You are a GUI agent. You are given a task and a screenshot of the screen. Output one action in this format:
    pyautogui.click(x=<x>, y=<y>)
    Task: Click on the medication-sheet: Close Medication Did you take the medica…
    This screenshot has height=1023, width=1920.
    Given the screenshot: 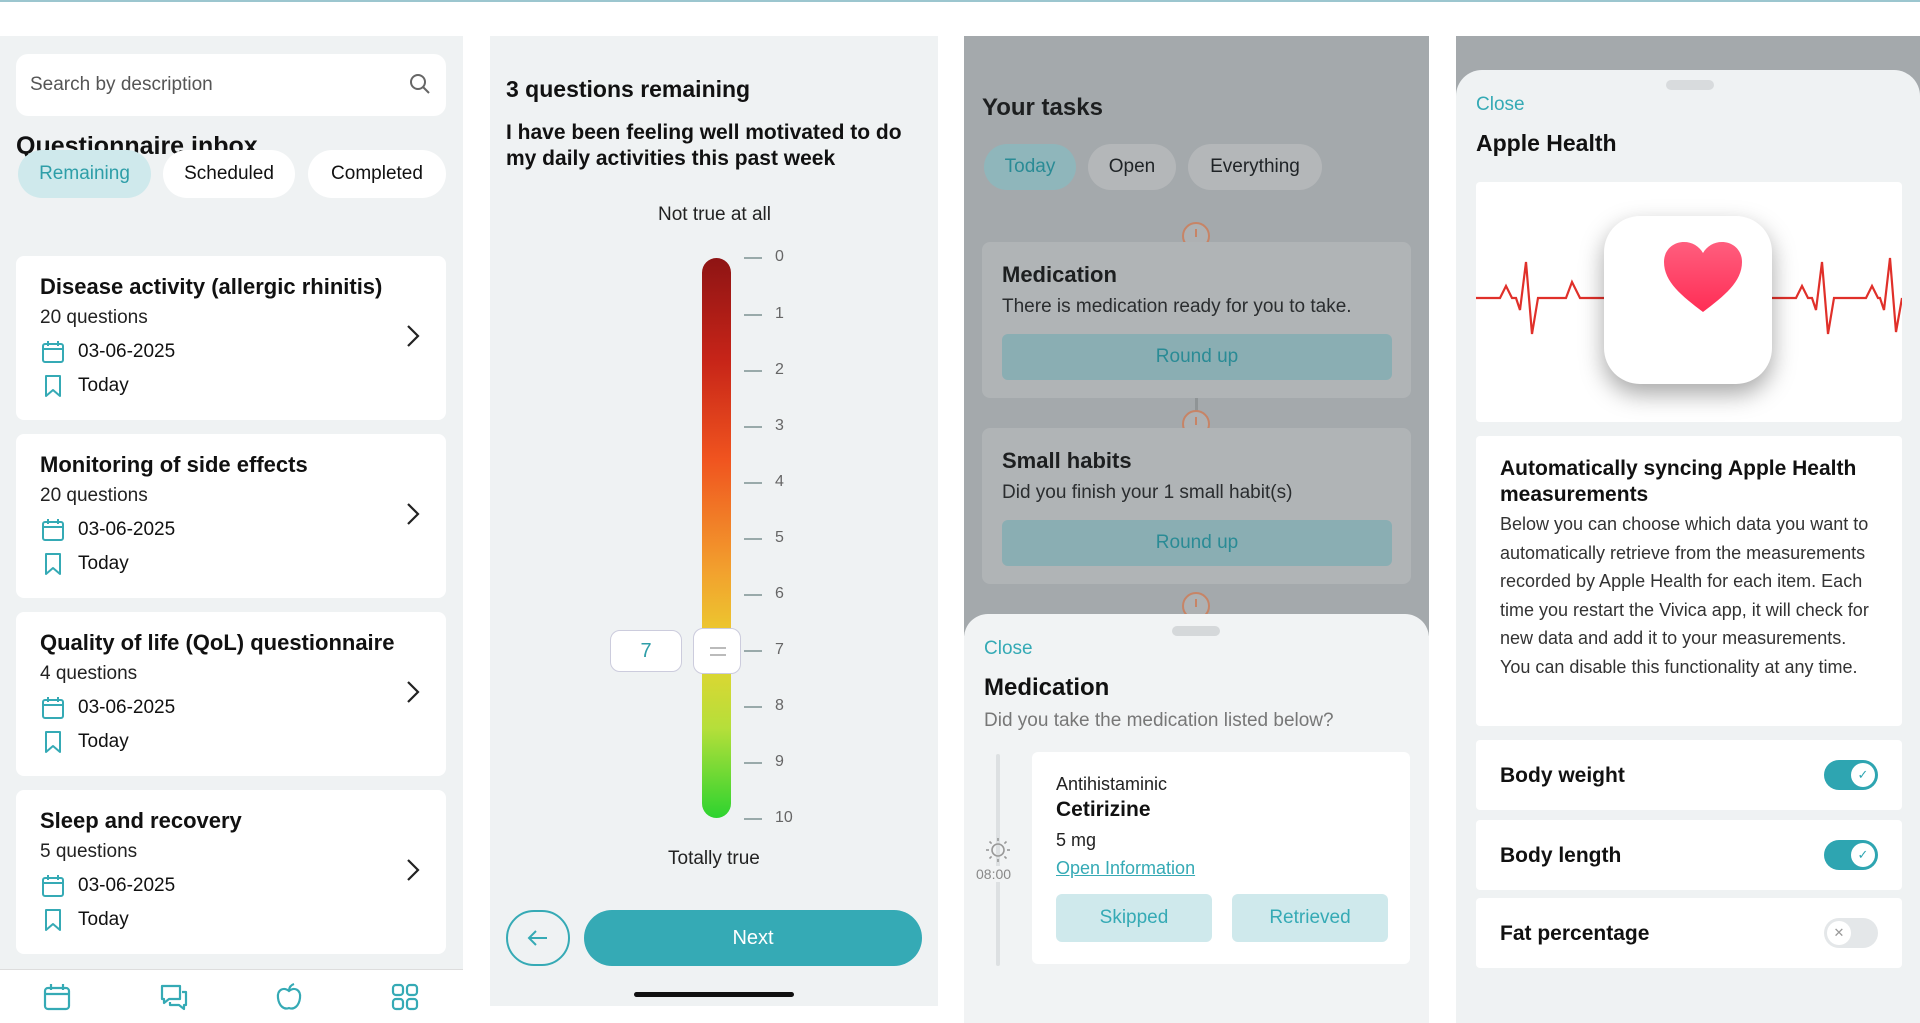 What is the action you would take?
    pyautogui.click(x=1196, y=818)
    